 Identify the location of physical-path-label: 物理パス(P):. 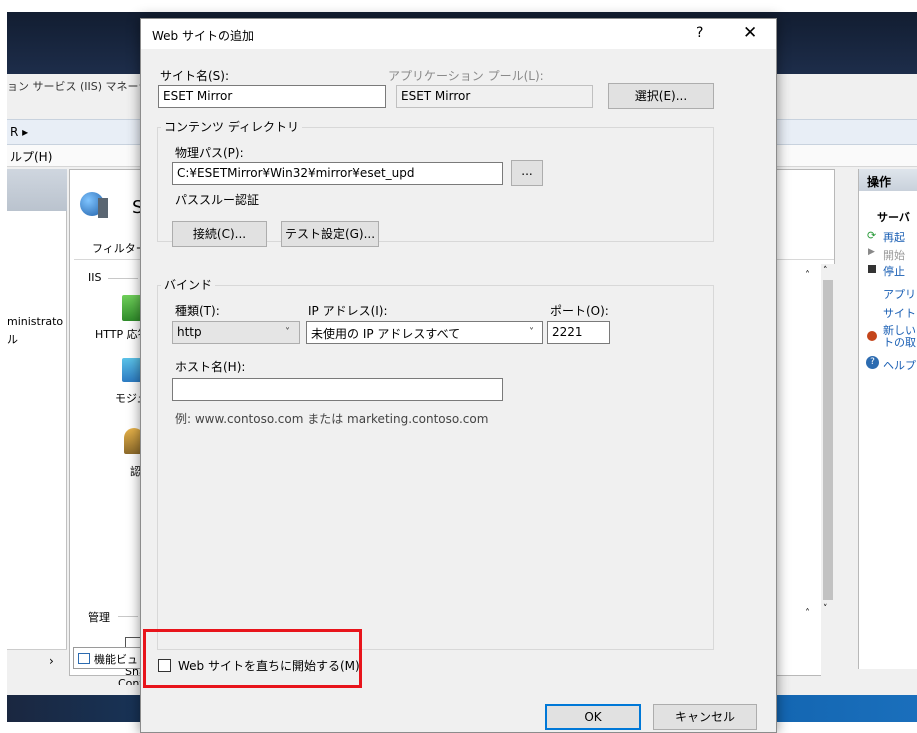
(209, 153).